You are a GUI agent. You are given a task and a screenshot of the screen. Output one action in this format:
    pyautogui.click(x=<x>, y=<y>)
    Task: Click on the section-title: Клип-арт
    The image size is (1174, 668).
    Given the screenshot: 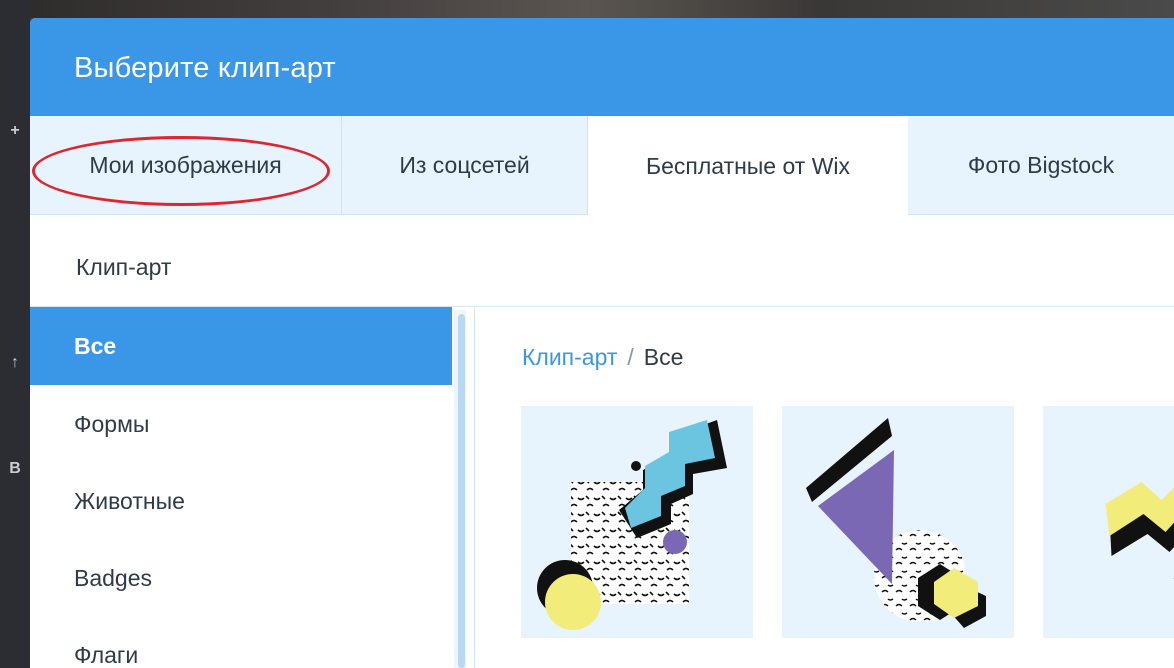 What is the action you would take?
    pyautogui.click(x=124, y=267)
    